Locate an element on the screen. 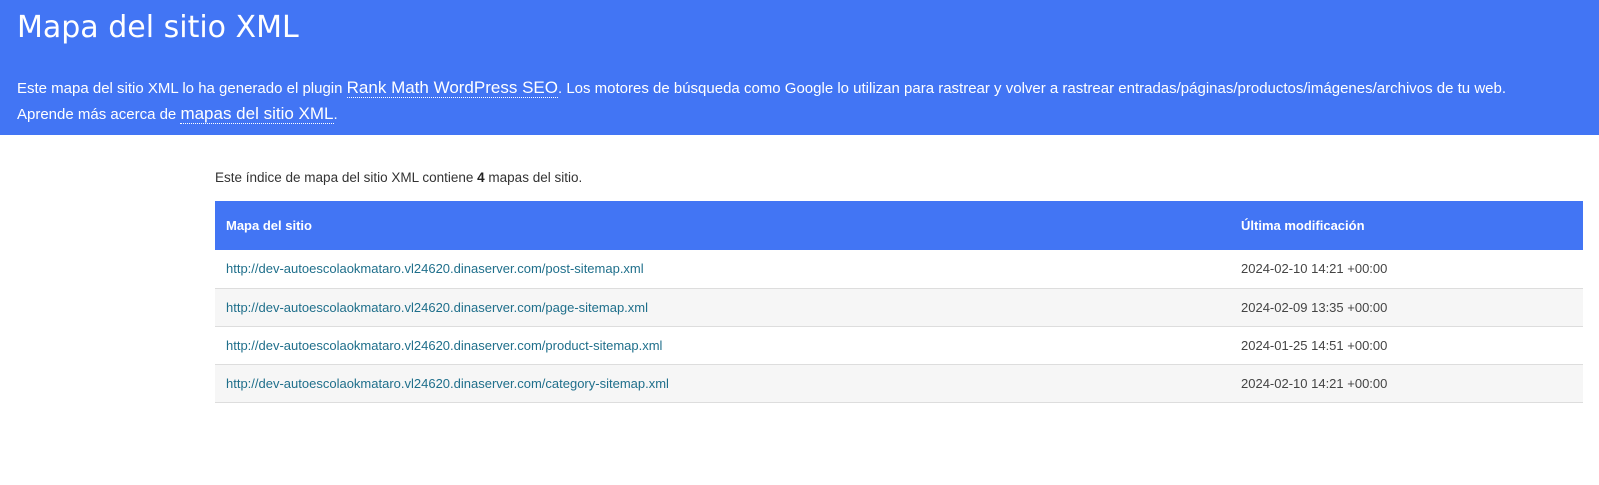 This screenshot has width=1599, height=485. summary-suffix: mapas del sitio. is located at coordinates (533, 177).